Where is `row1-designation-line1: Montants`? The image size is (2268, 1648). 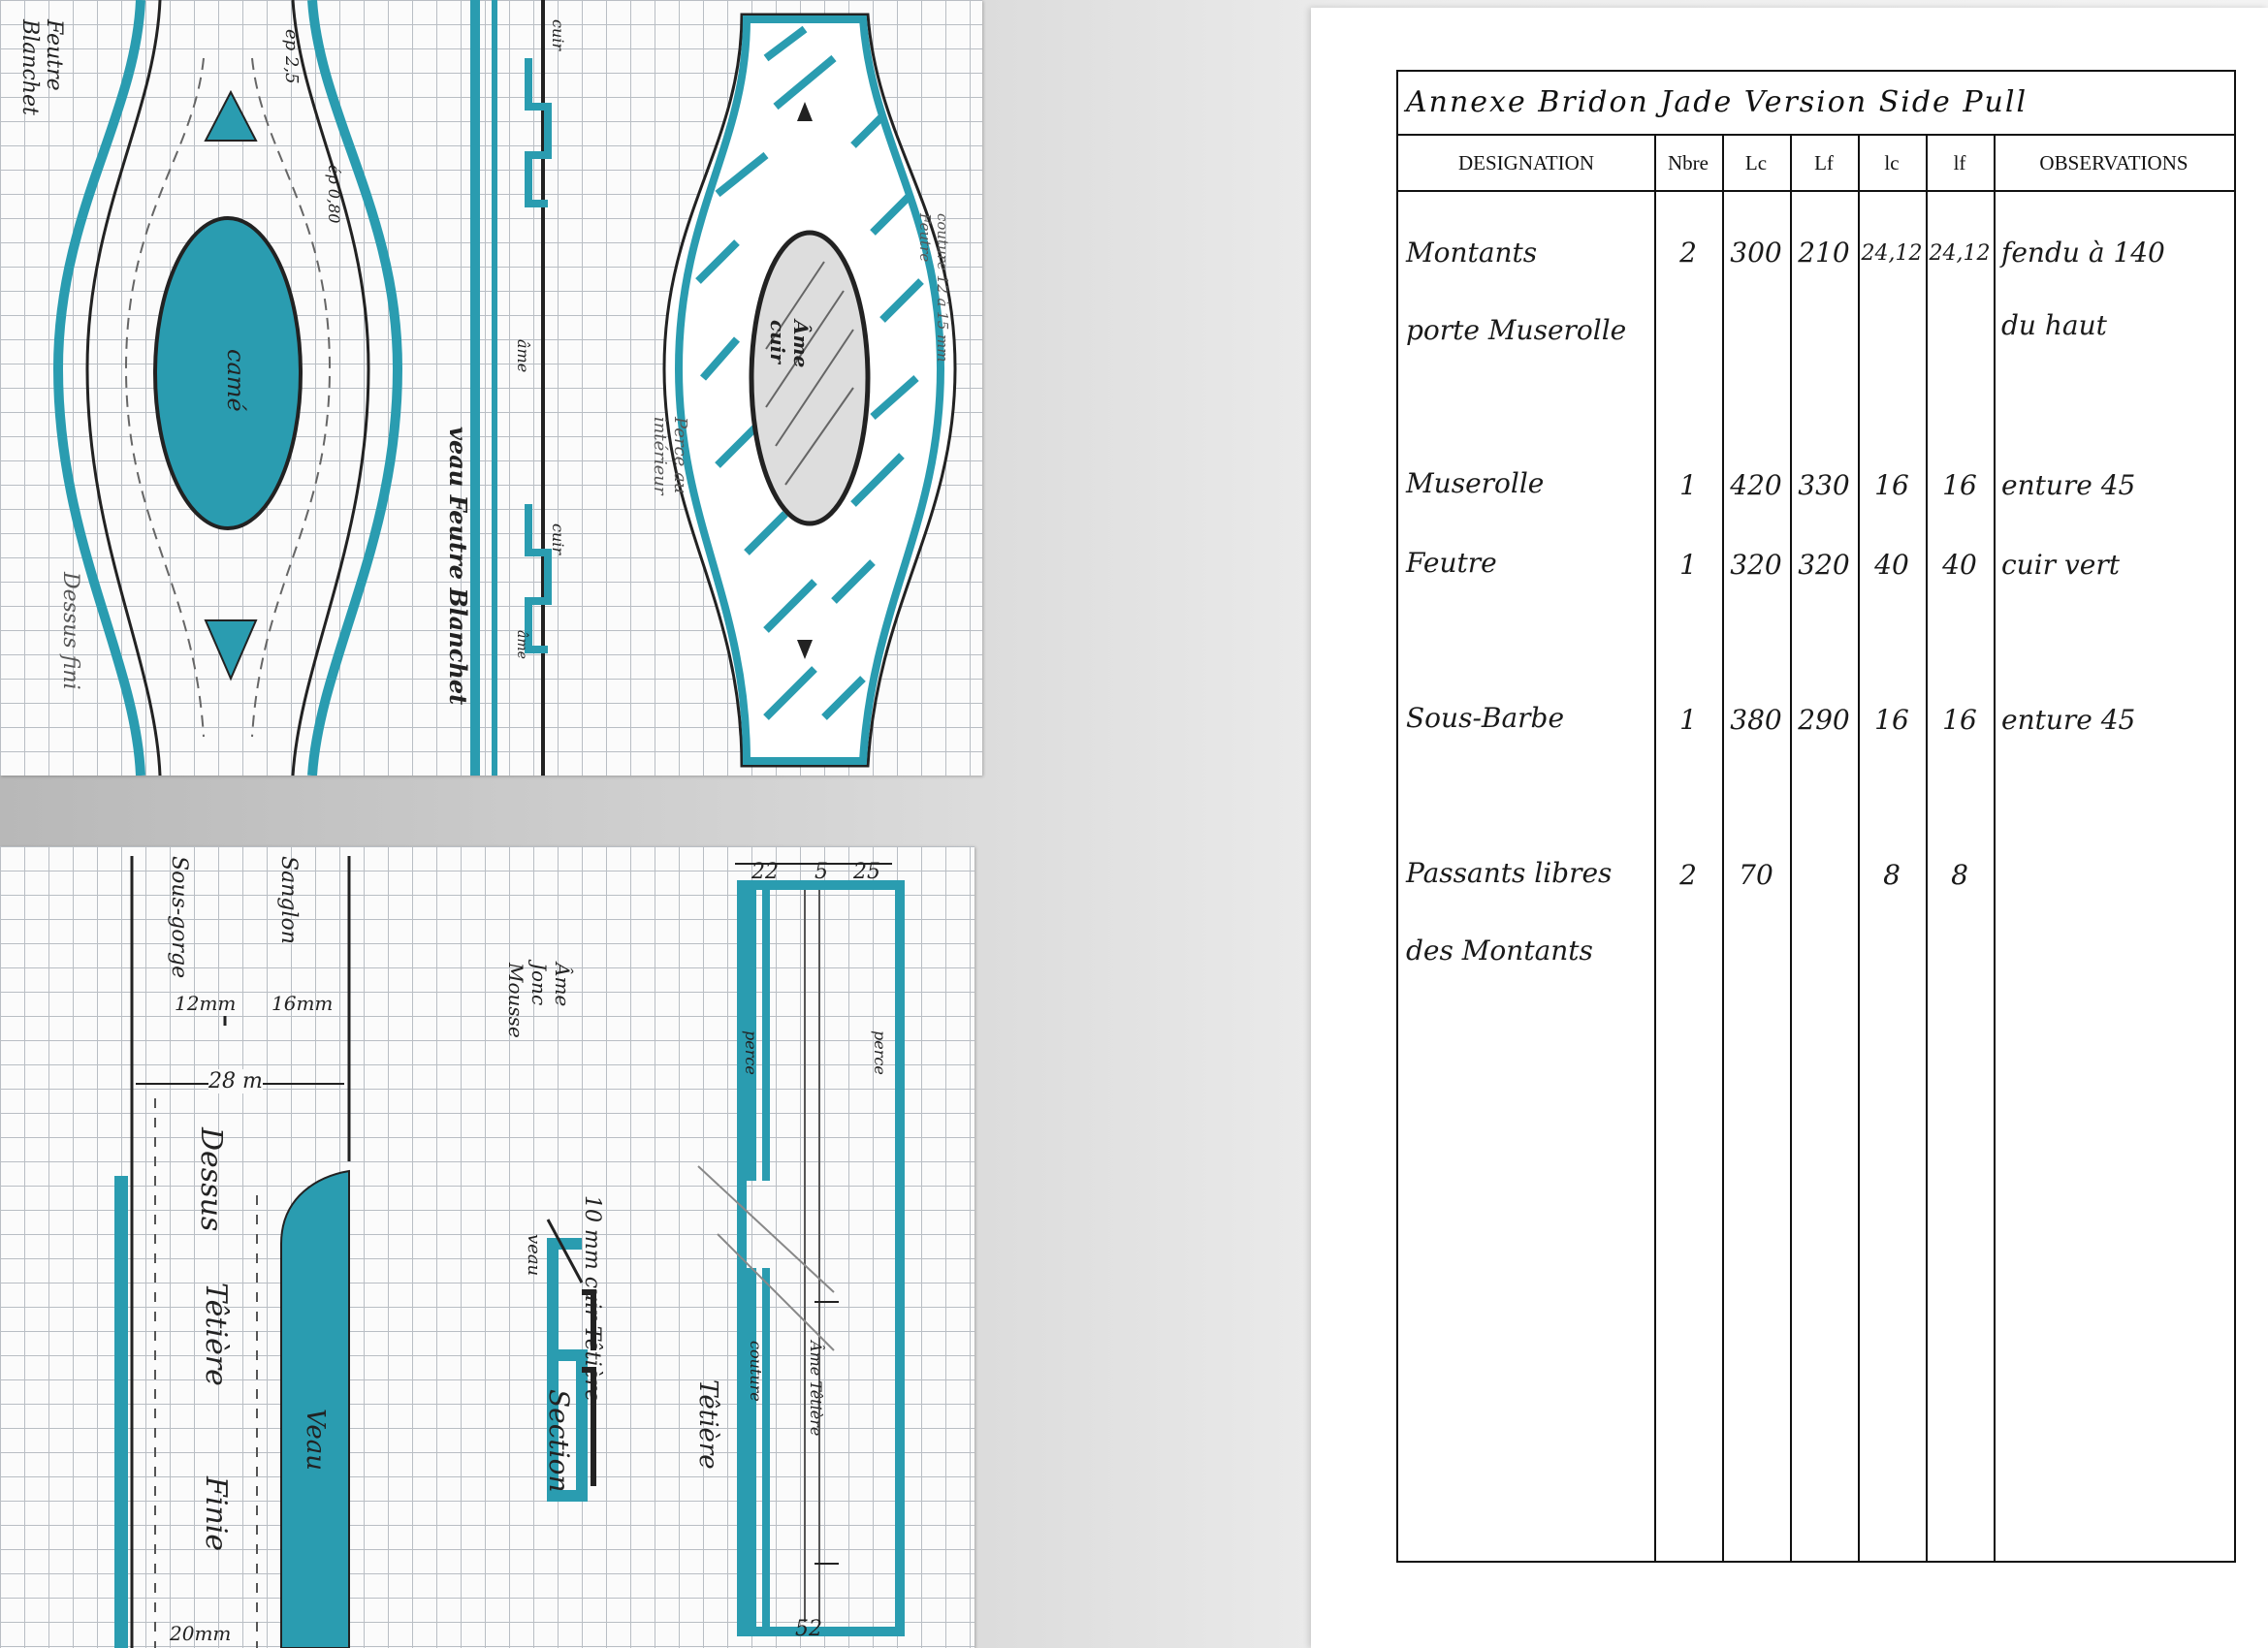 row1-designation-line1: Montants is located at coordinates (1472, 253).